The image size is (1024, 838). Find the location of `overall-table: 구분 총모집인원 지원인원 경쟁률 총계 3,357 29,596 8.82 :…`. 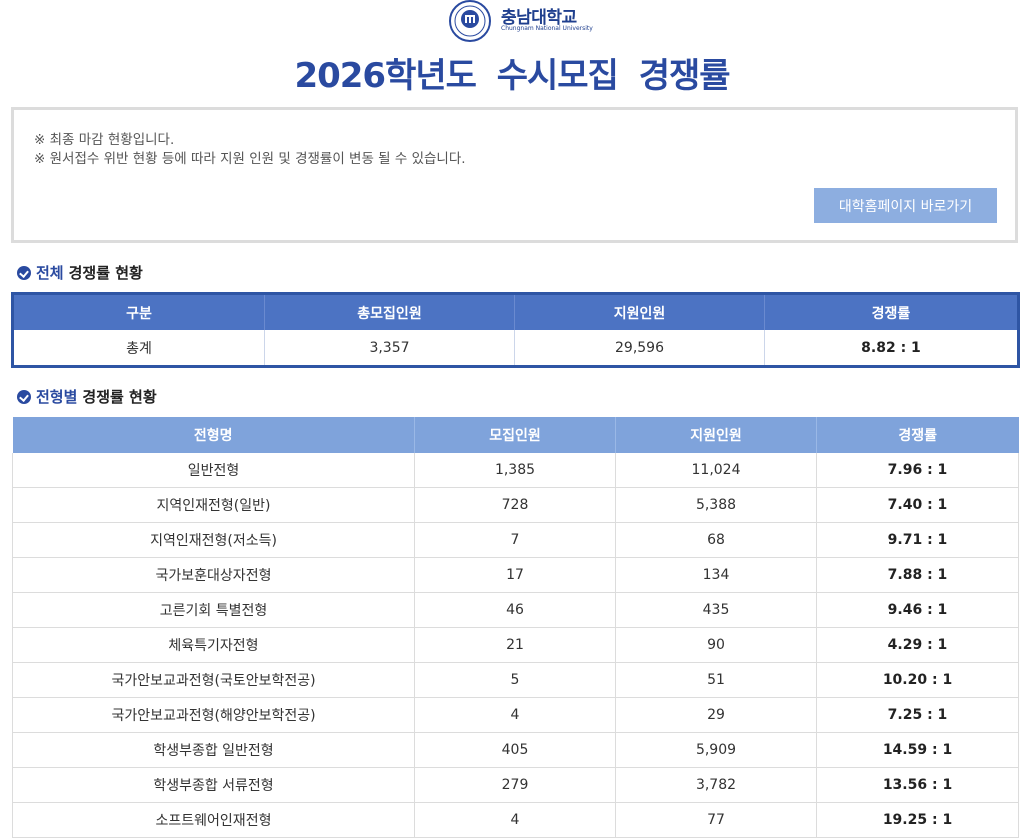

overall-table: 구분 총모집인원 지원인원 경쟁률 총계 3,357 29,596 8.82 :… is located at coordinates (515, 330).